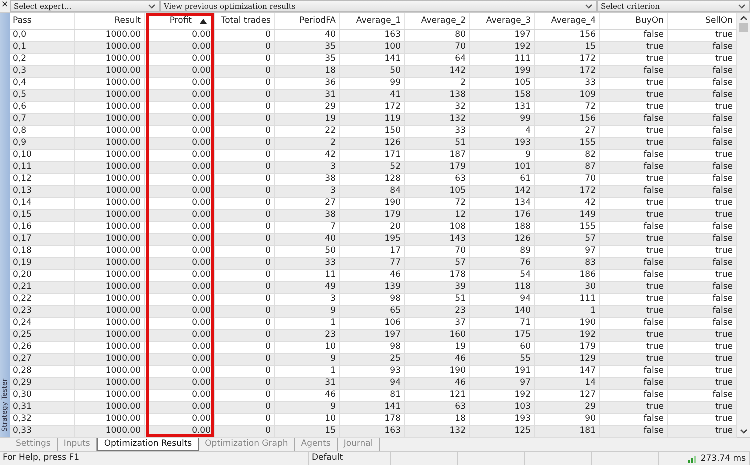  What do you see at coordinates (437, 216) in the screenshot?
I see `table-cell: 12` at bounding box center [437, 216].